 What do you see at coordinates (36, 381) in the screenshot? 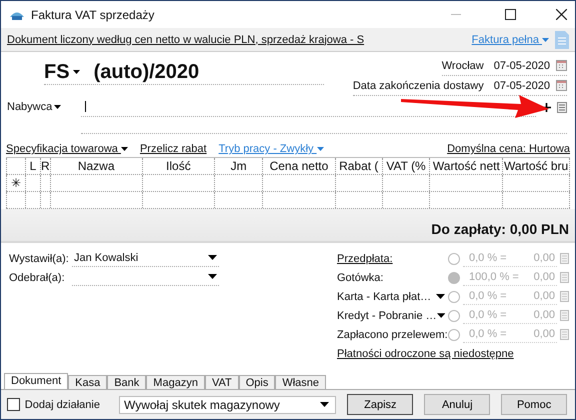
I see `tab: Dokument` at bounding box center [36, 381].